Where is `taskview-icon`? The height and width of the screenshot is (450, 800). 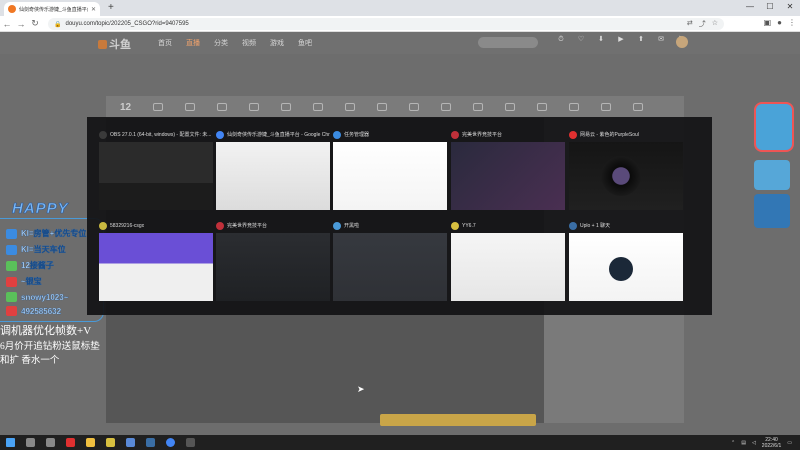
taskview-icon is located at coordinates (50, 442).